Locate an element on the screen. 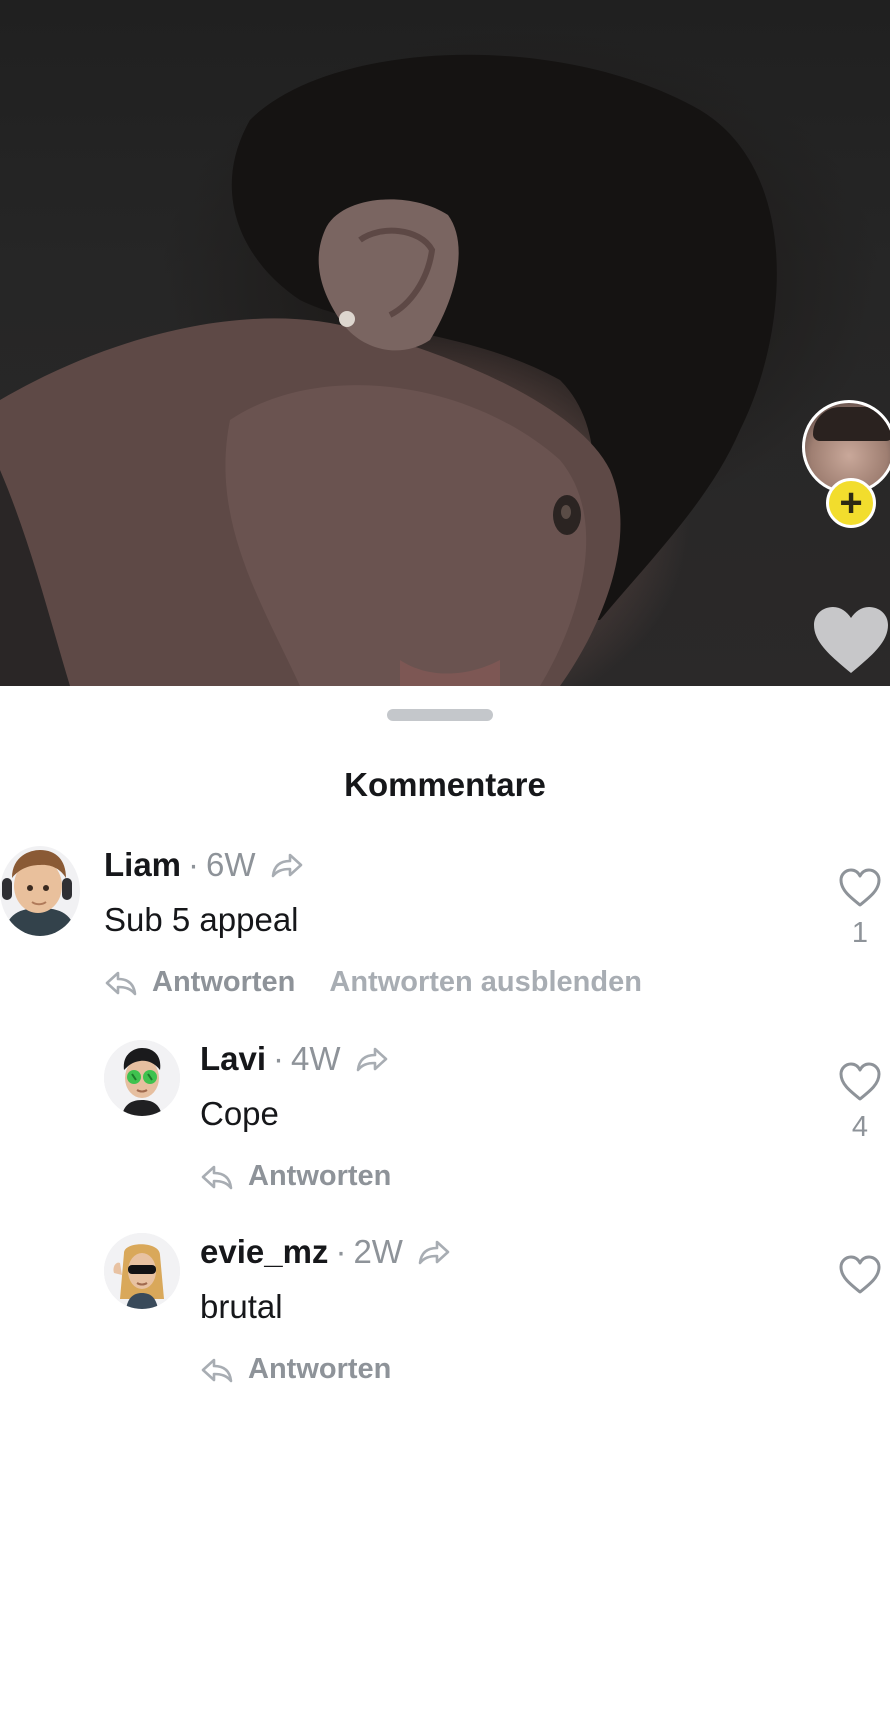  comment-text: Sub 5 appeal is located at coordinates (201, 919).